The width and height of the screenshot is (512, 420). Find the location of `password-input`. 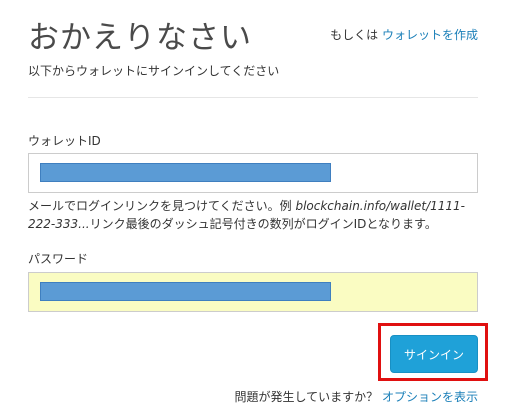

password-input is located at coordinates (253, 292).